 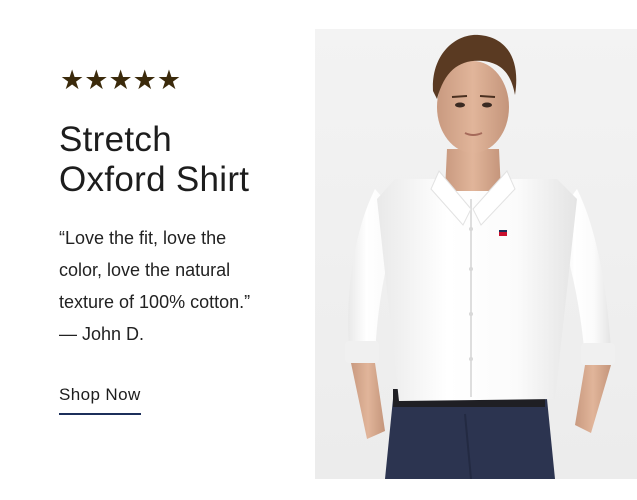 What do you see at coordinates (100, 399) in the screenshot?
I see `shop-now-link: Shop Now` at bounding box center [100, 399].